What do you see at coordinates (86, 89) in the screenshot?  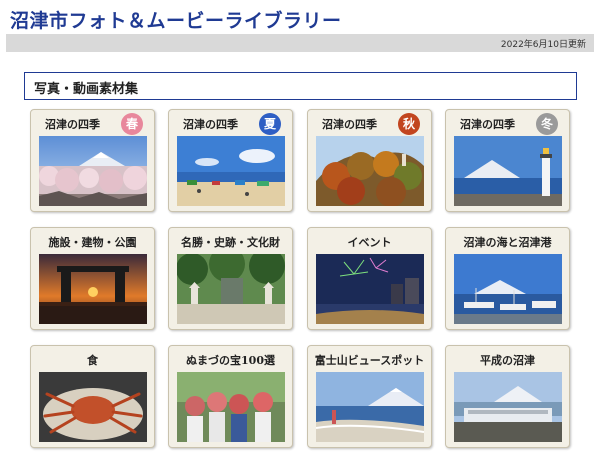 I see `section-title: 写真・動画素材集` at bounding box center [86, 89].